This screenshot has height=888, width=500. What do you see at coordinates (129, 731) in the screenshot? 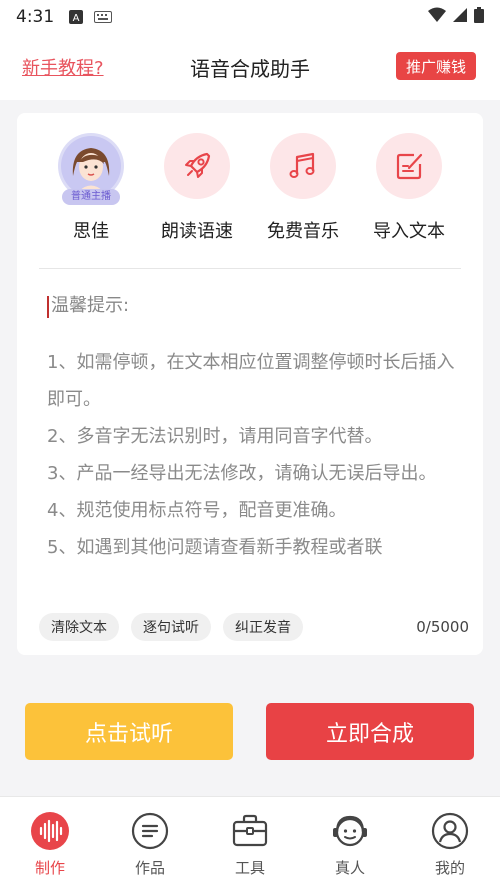
I see `listen-button: 点击试听` at bounding box center [129, 731].